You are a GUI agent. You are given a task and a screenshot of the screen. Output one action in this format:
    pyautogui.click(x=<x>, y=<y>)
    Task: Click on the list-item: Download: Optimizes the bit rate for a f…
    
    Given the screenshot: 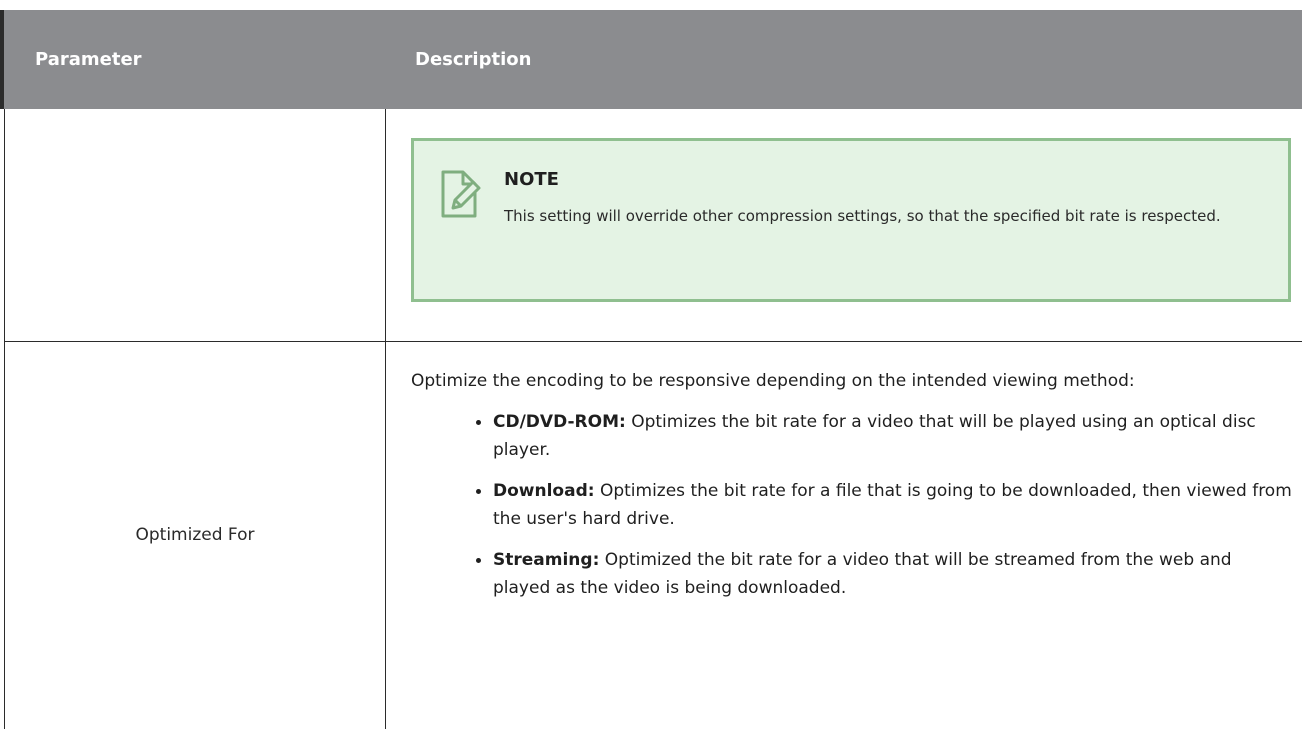 What is the action you would take?
    pyautogui.click(x=852, y=505)
    